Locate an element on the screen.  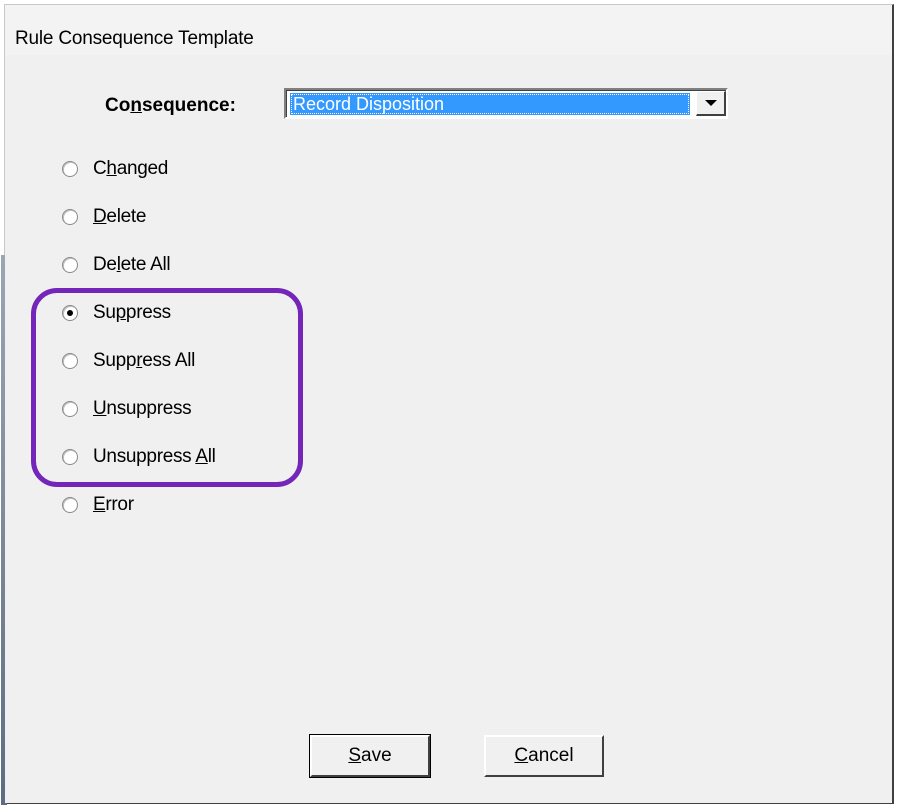
radio-label-changed: Changed is located at coordinates (131, 168).